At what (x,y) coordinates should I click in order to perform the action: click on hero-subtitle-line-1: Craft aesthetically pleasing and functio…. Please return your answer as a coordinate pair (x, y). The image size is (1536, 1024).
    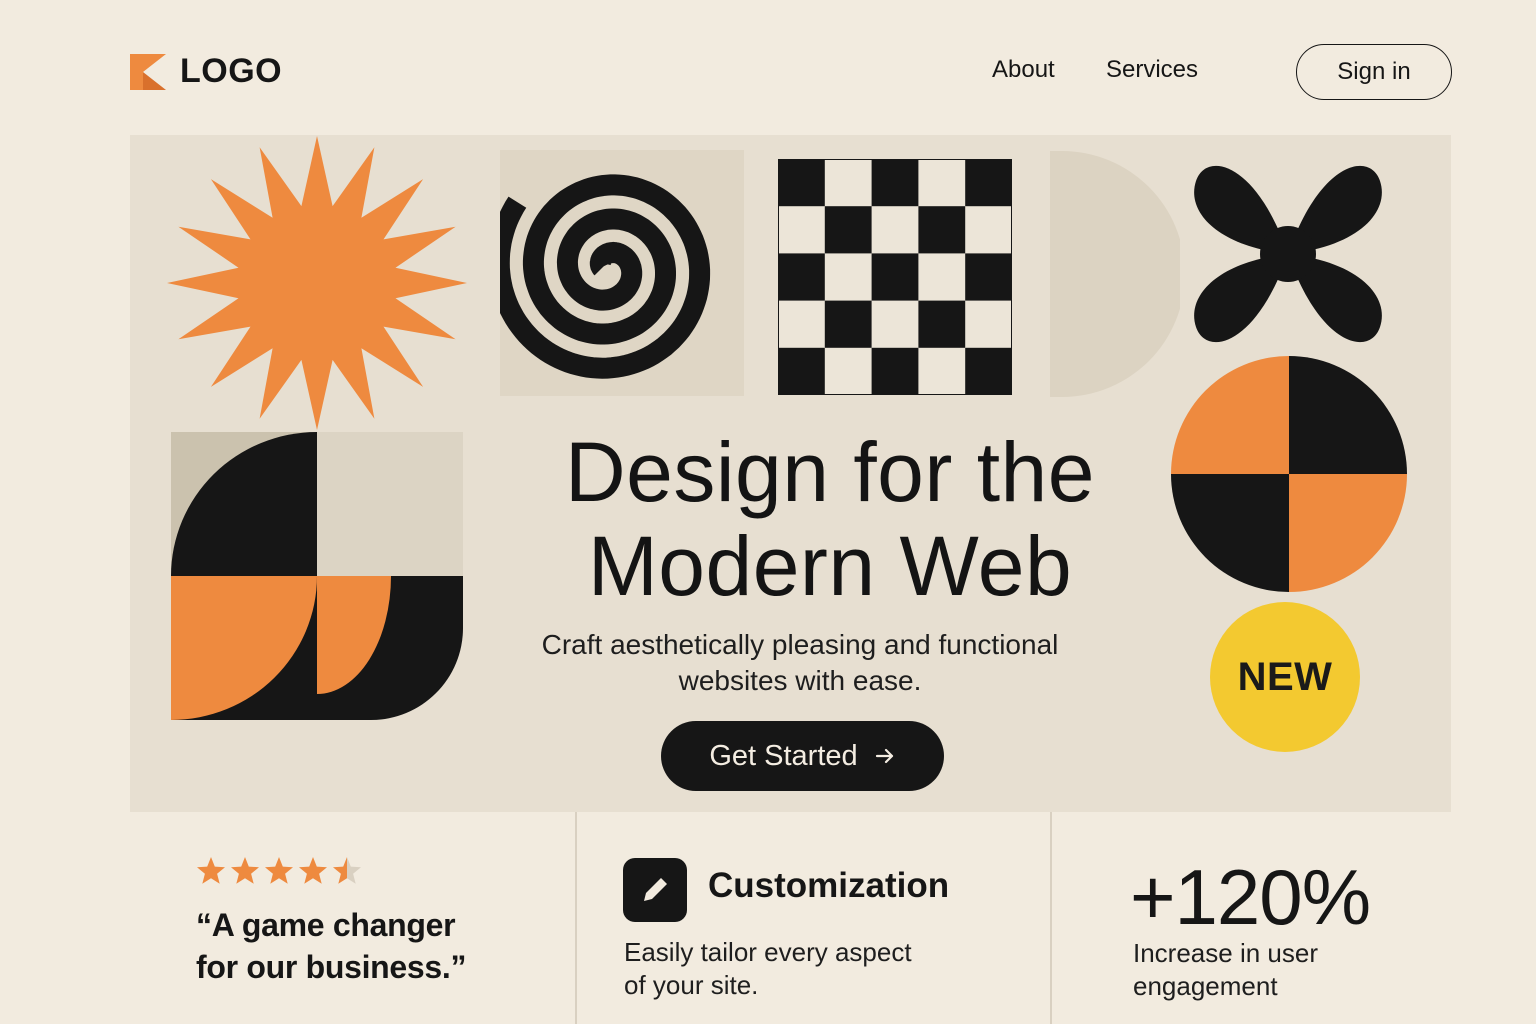
    Looking at the image, I should click on (800, 644).